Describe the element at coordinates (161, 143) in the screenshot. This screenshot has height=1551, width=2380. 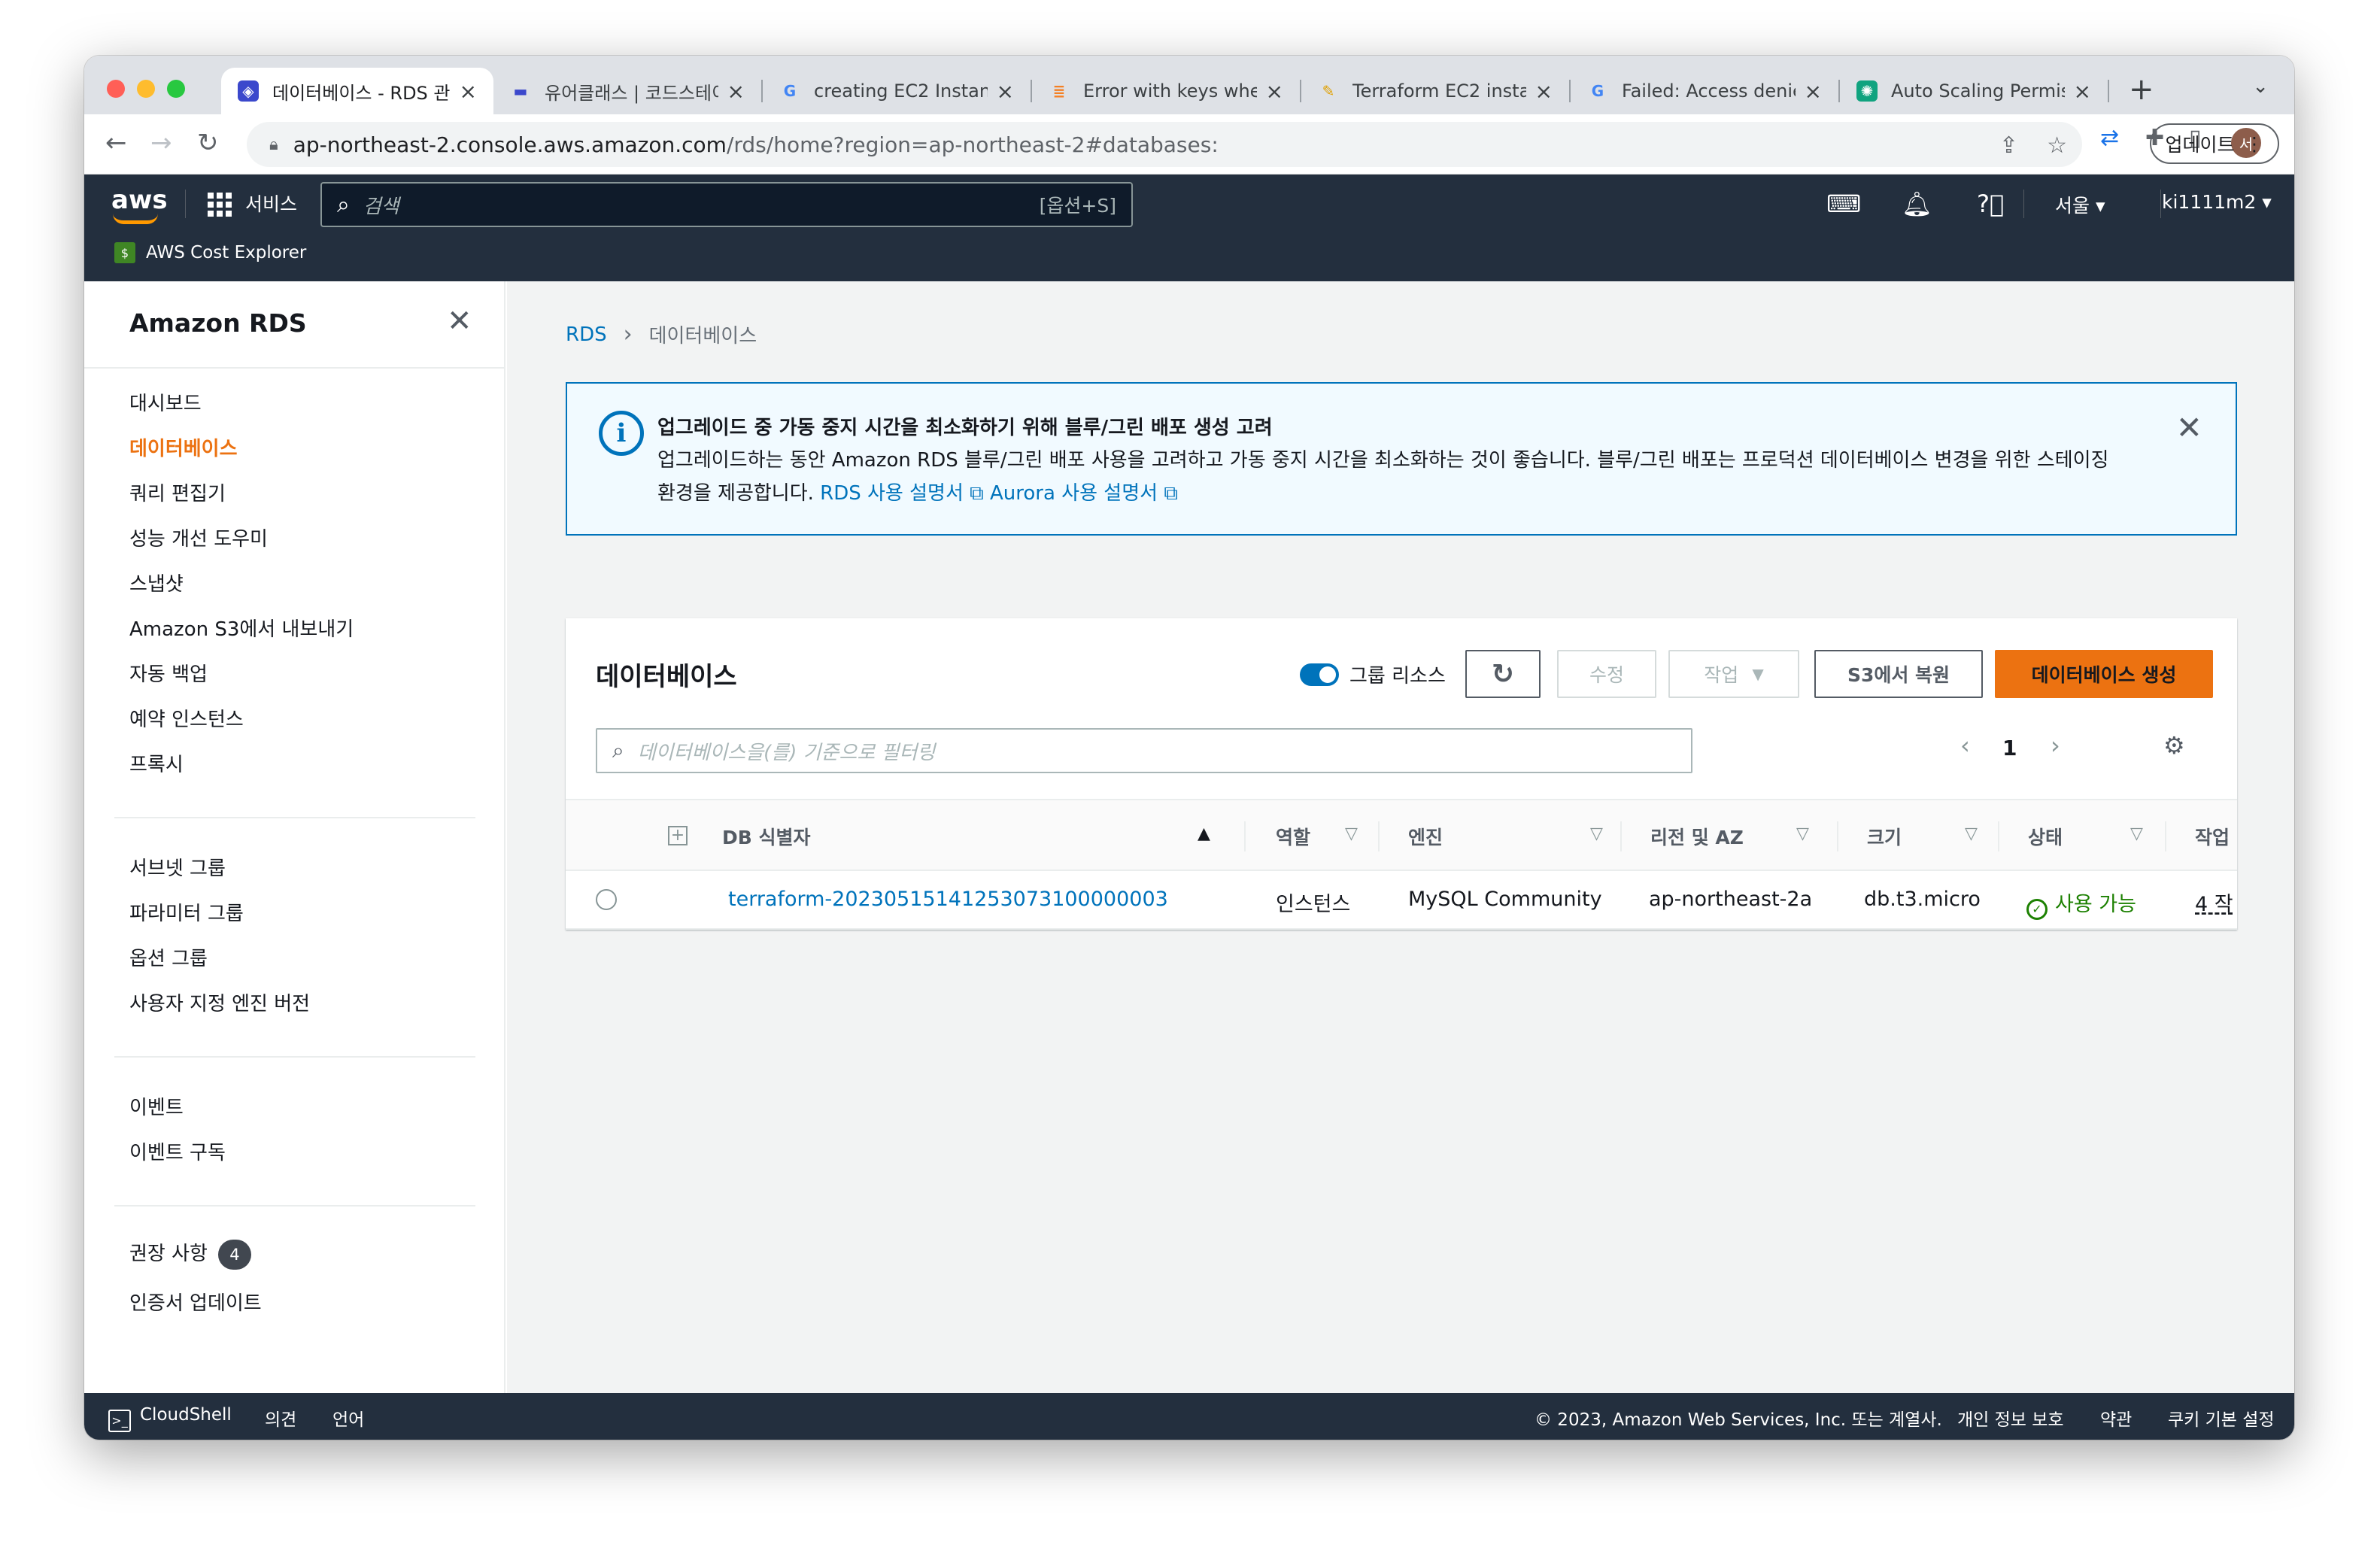
I see `forward-button: →` at that location.